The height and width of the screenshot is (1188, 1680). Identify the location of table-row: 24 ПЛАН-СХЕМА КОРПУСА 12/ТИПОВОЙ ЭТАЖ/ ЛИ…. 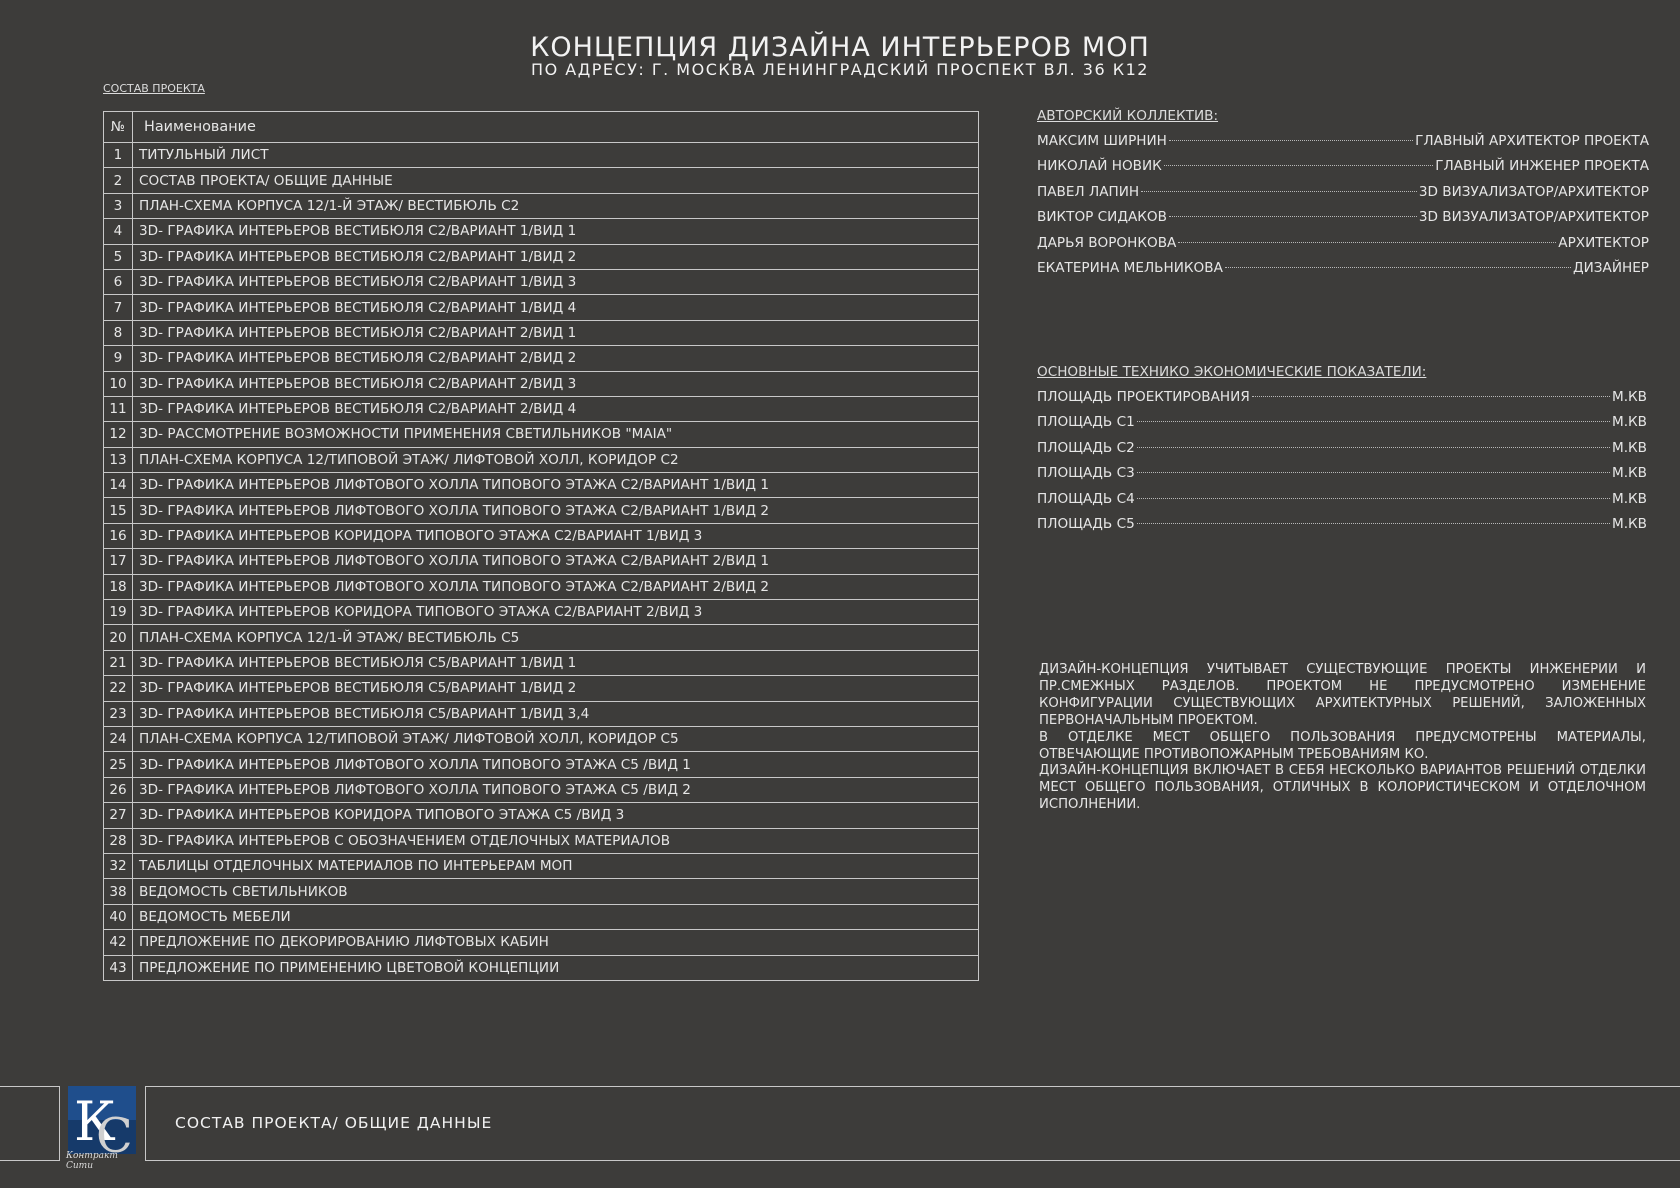
(541, 739).